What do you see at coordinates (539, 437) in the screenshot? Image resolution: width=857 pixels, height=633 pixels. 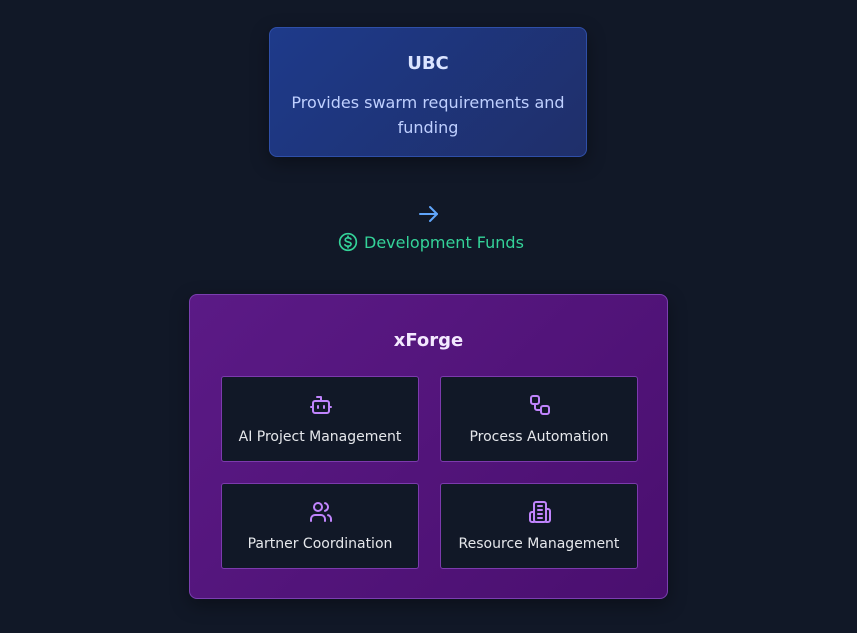 I see `feature-label: Process Automation` at bounding box center [539, 437].